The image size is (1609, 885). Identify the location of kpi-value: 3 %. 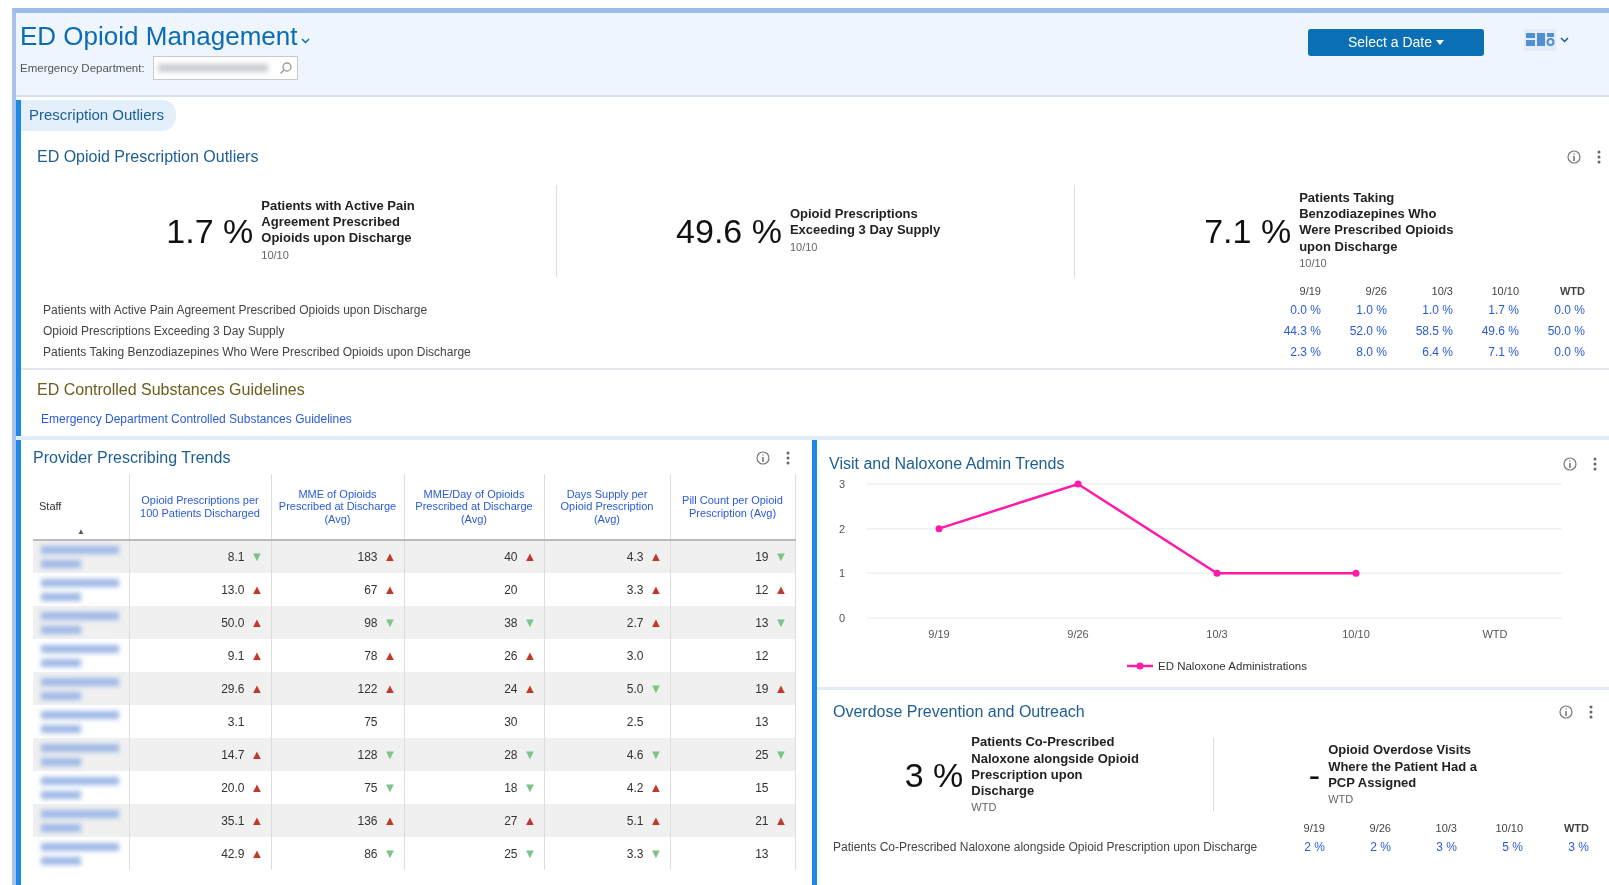
(934, 775).